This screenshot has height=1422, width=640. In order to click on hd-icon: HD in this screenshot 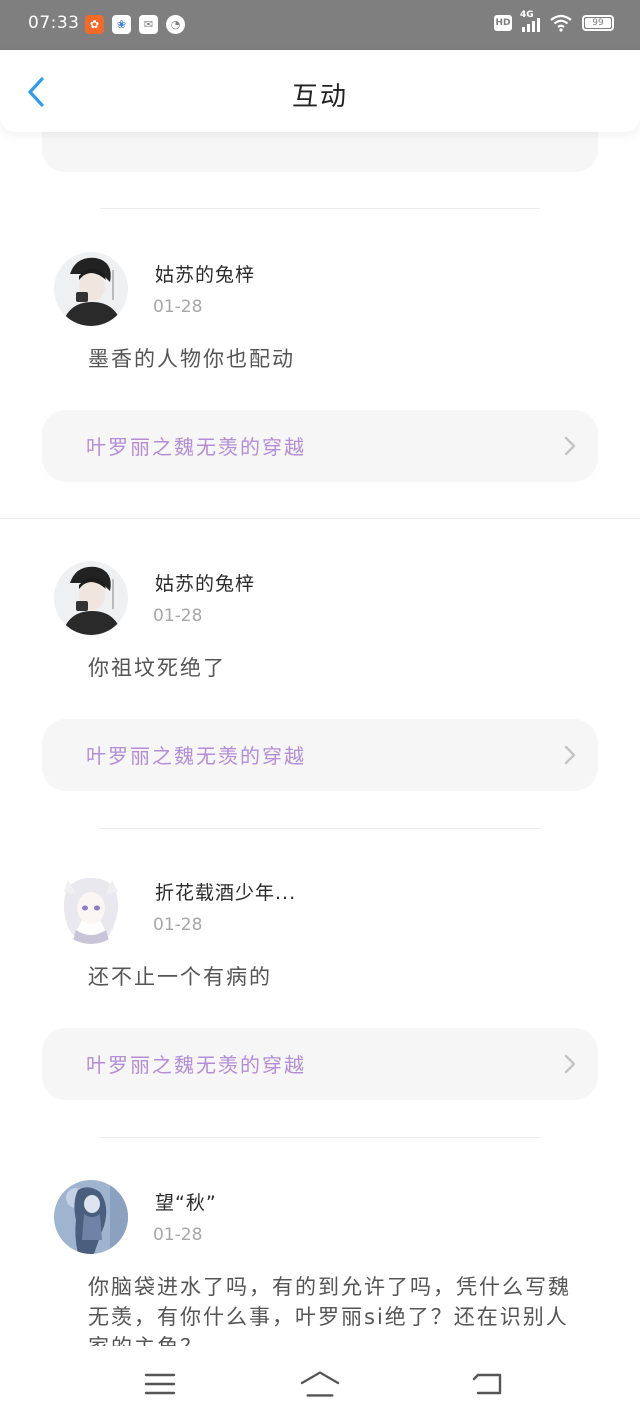, I will do `click(503, 23)`.